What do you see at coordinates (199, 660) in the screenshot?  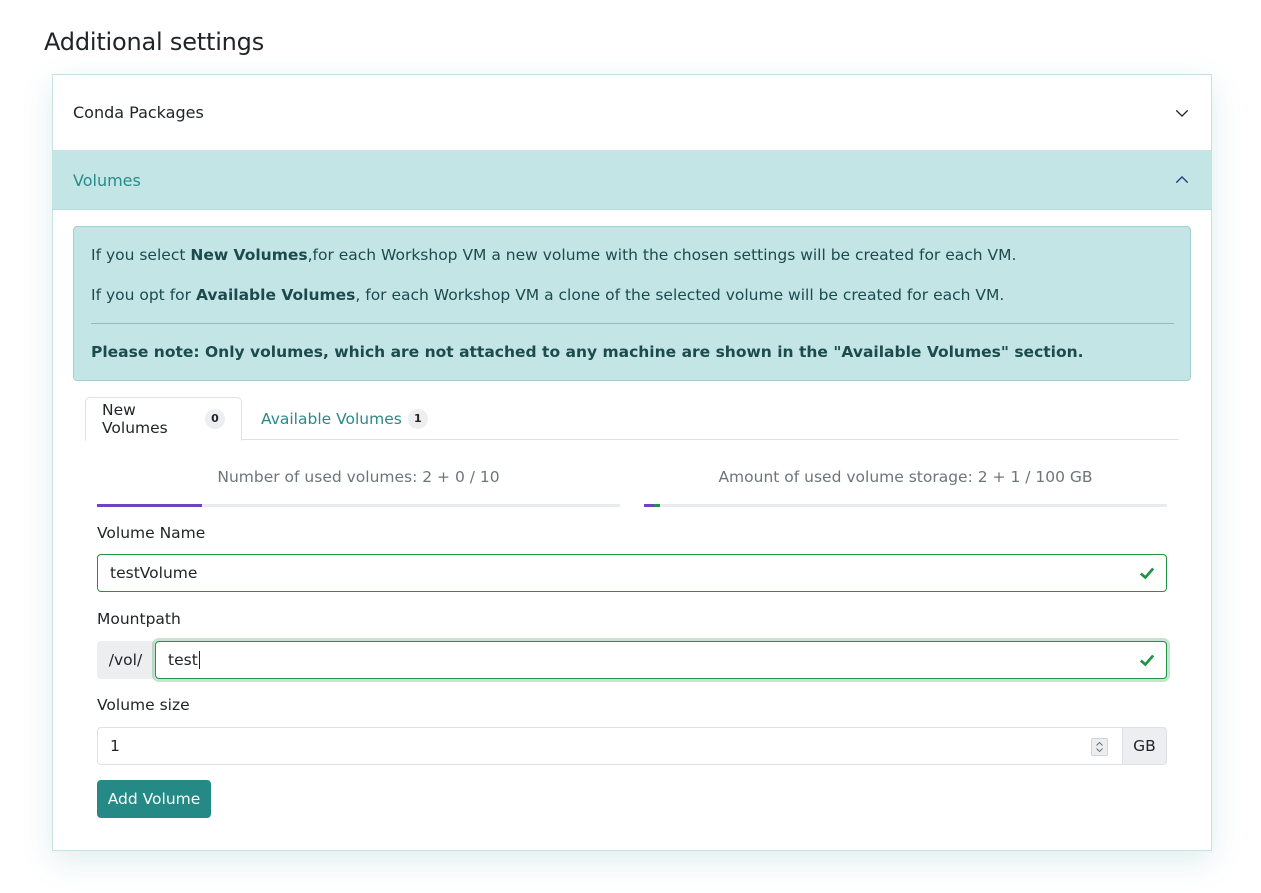 I see `text-caret` at bounding box center [199, 660].